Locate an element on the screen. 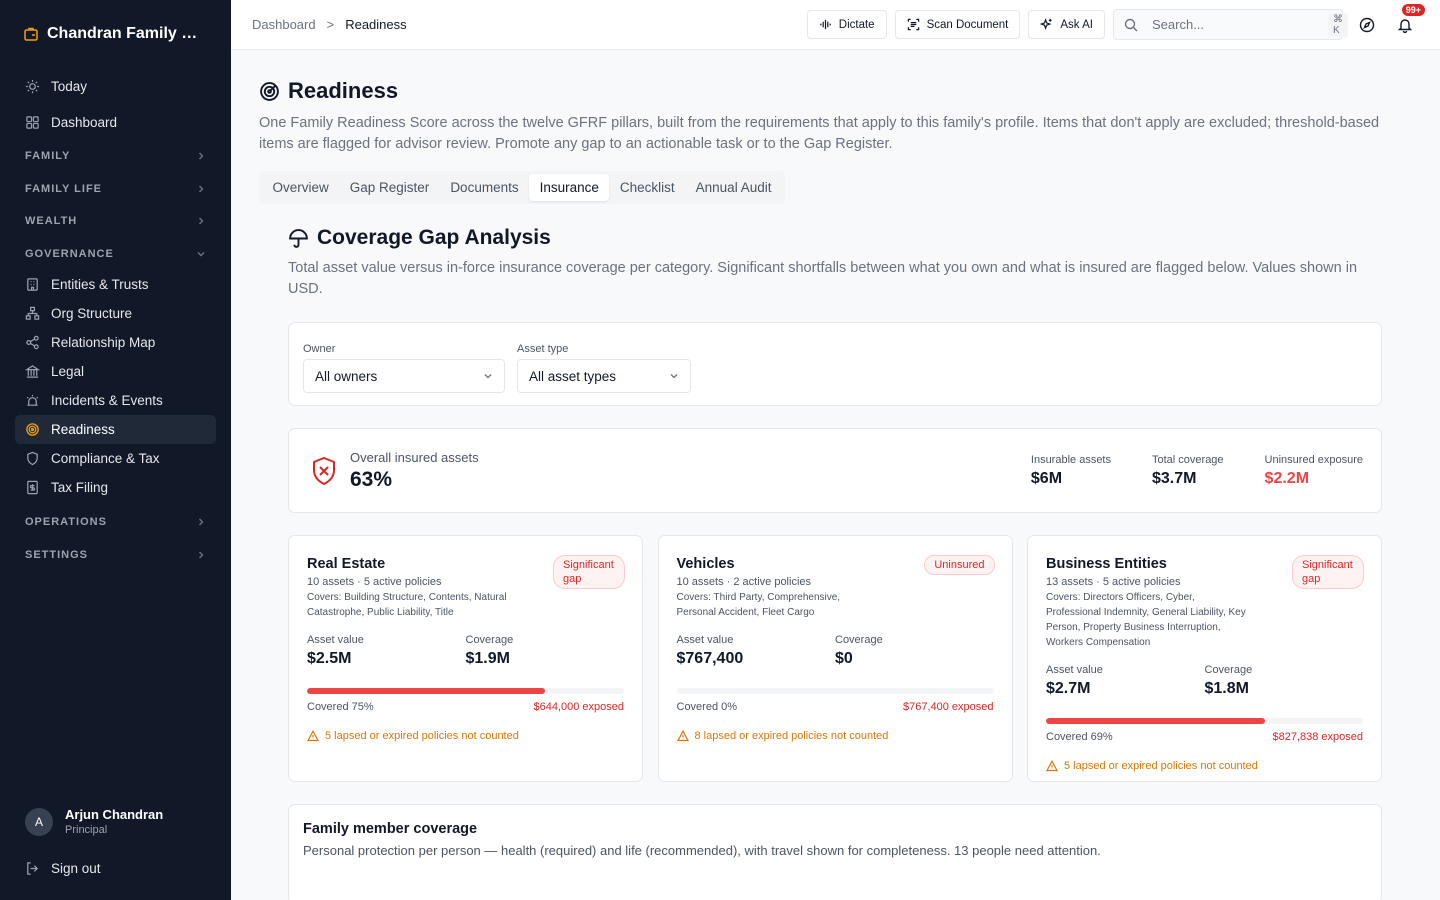 The image size is (1440, 900). asset-type-select: All asset types is located at coordinates (604, 376).